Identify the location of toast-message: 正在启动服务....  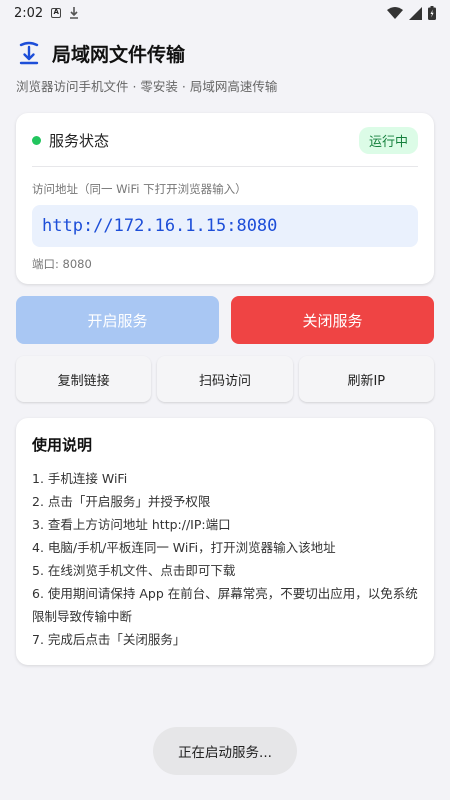
(225, 751).